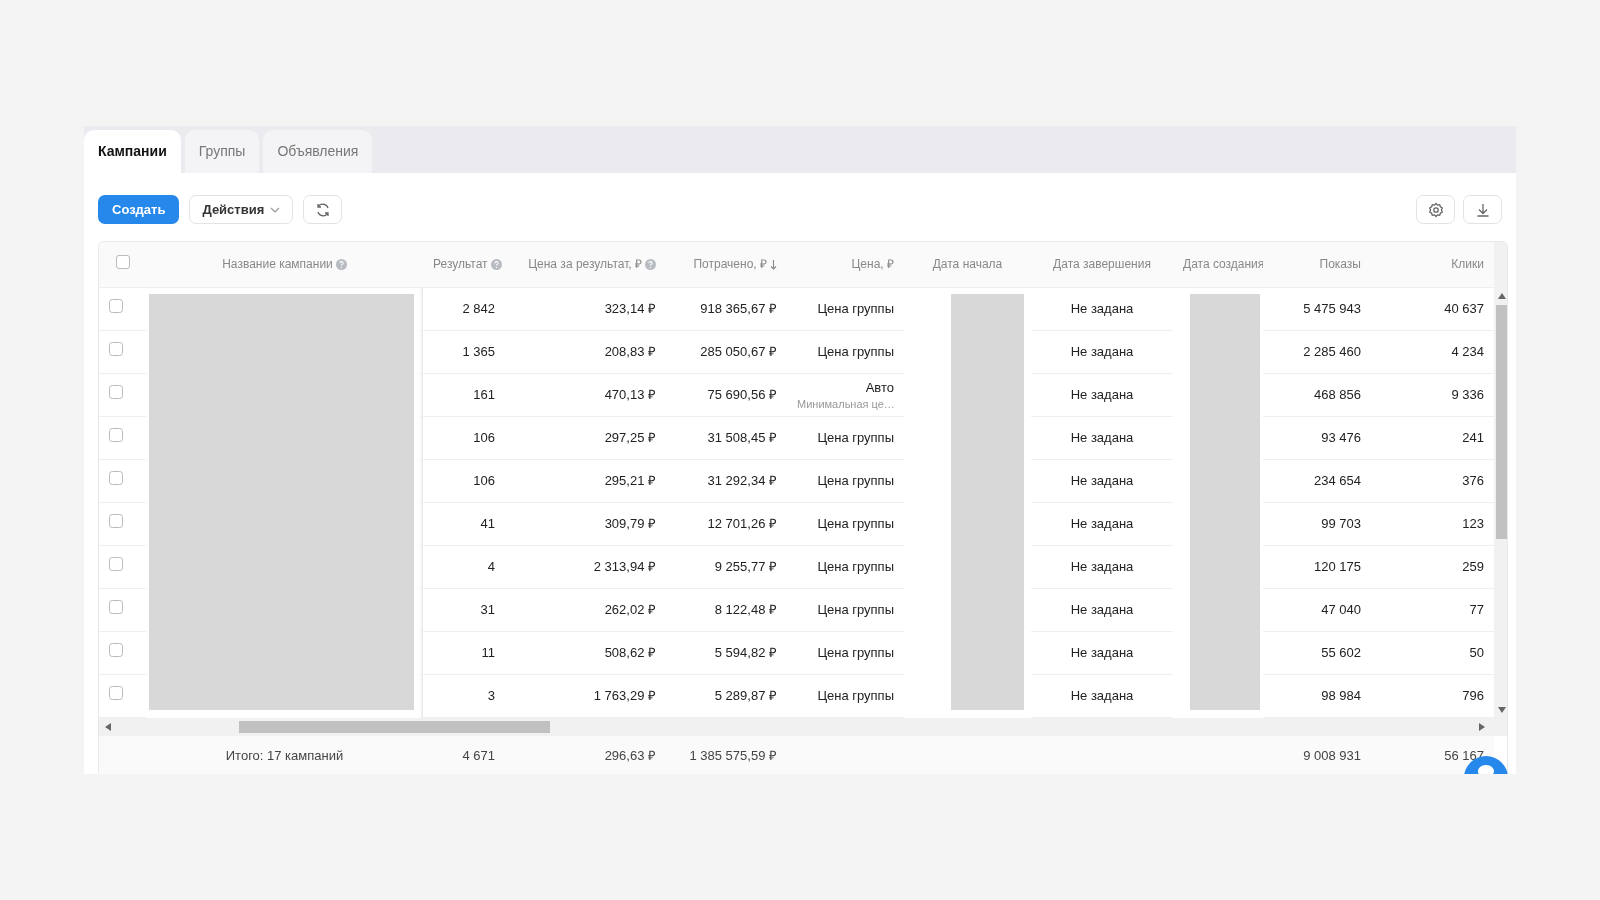 The width and height of the screenshot is (1600, 900). I want to click on table-cell: 1 365, so click(478, 352).